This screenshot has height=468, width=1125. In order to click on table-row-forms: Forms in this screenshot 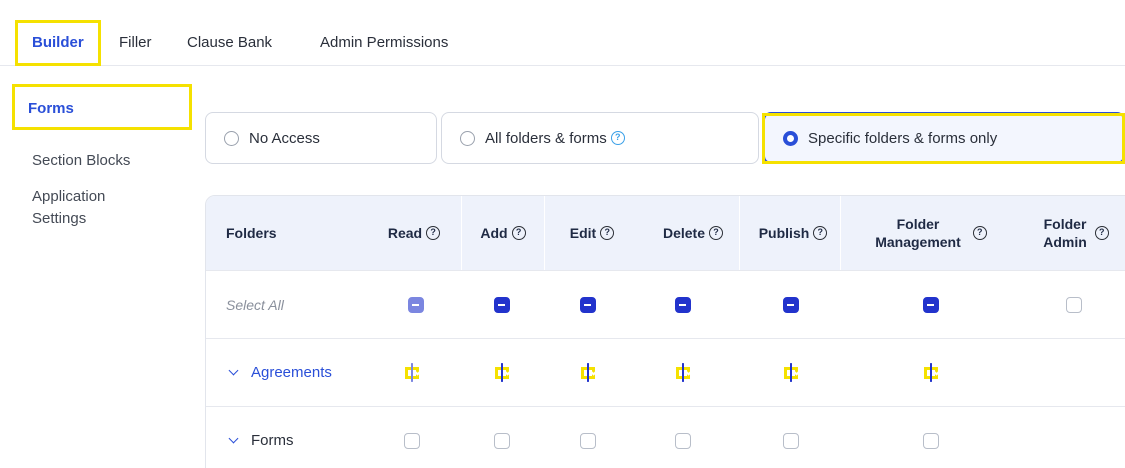, I will do `click(665, 437)`.